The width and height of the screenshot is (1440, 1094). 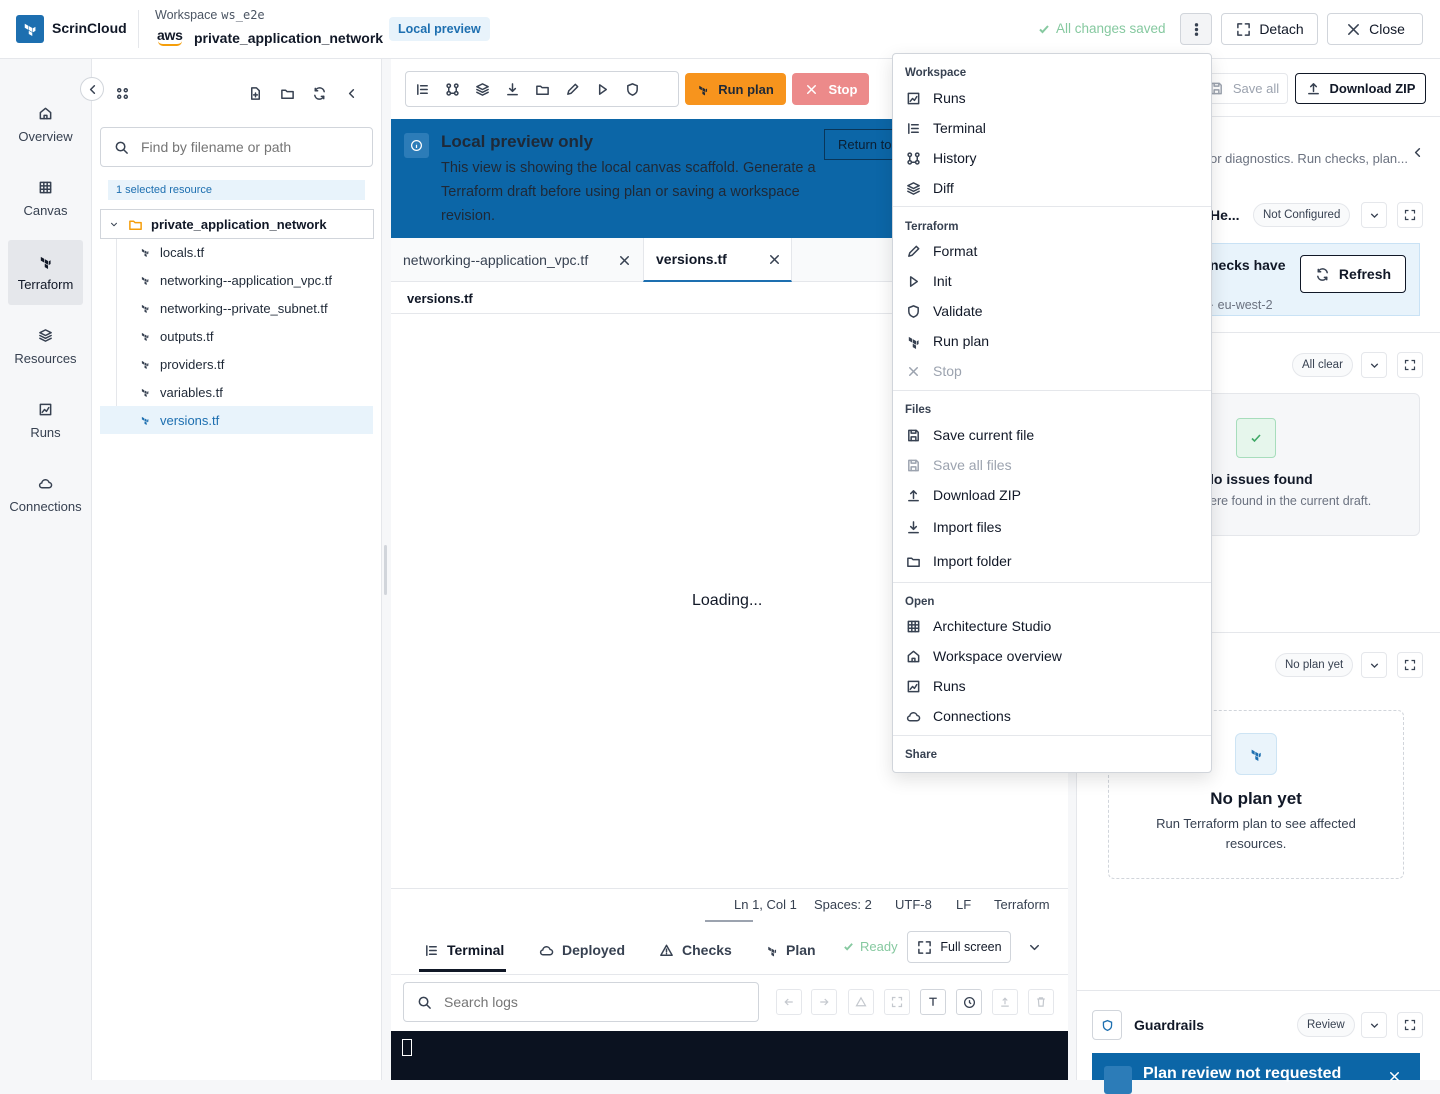 What do you see at coordinates (45, 272) in the screenshot?
I see `nav-item-terraform: Terraform` at bounding box center [45, 272].